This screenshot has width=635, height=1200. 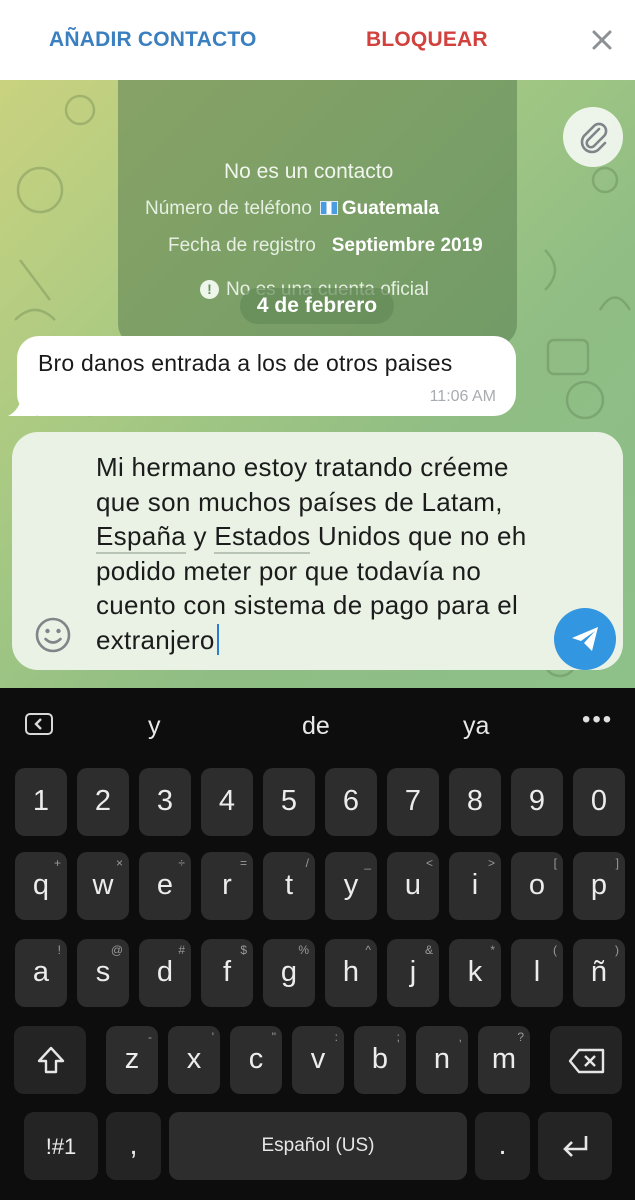 What do you see at coordinates (227, 886) in the screenshot?
I see `key-r: r =` at bounding box center [227, 886].